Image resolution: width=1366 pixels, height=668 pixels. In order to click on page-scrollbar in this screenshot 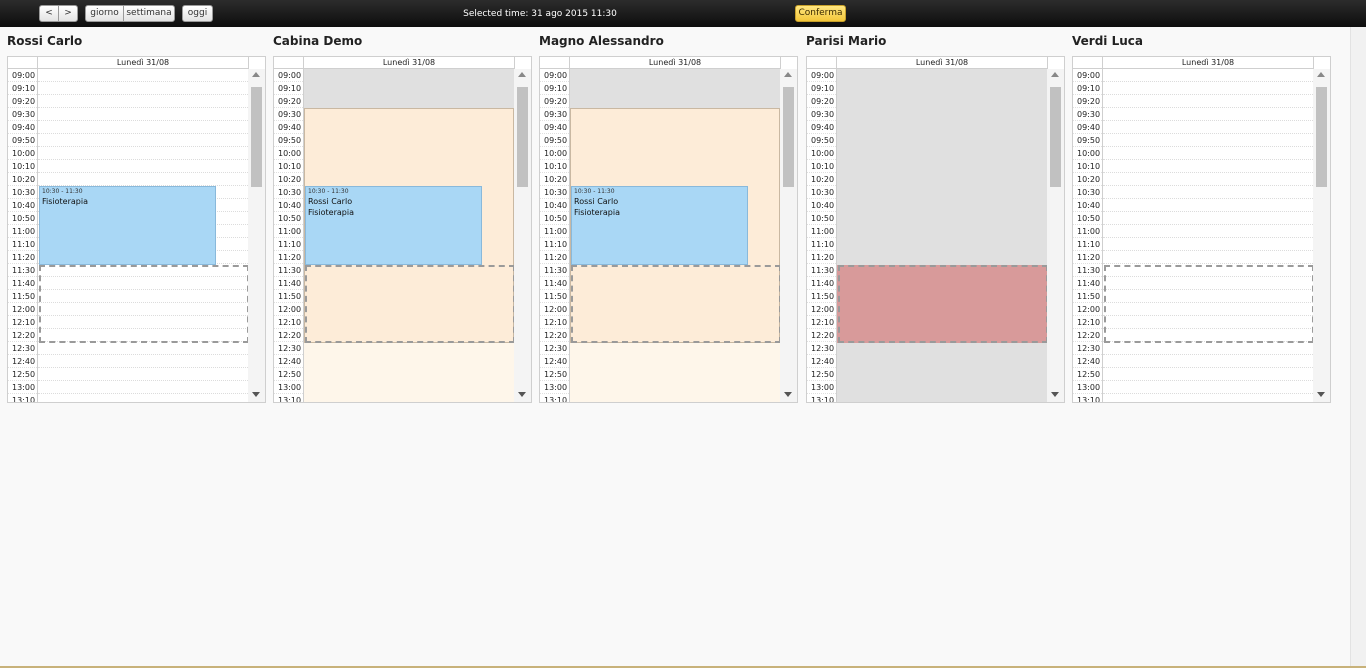, I will do `click(1358, 347)`.